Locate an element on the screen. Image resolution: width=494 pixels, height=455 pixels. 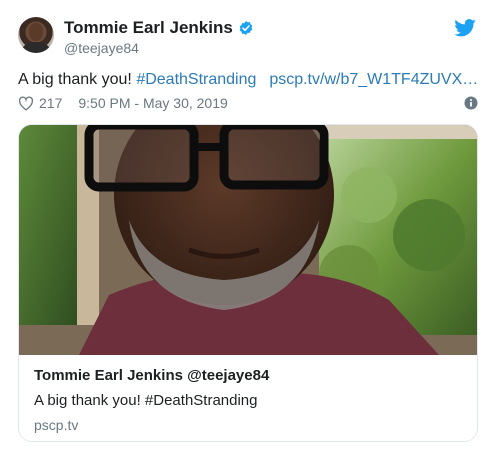
tweet-timestamp: 9:50 PM - May 30, 2019 is located at coordinates (152, 103).